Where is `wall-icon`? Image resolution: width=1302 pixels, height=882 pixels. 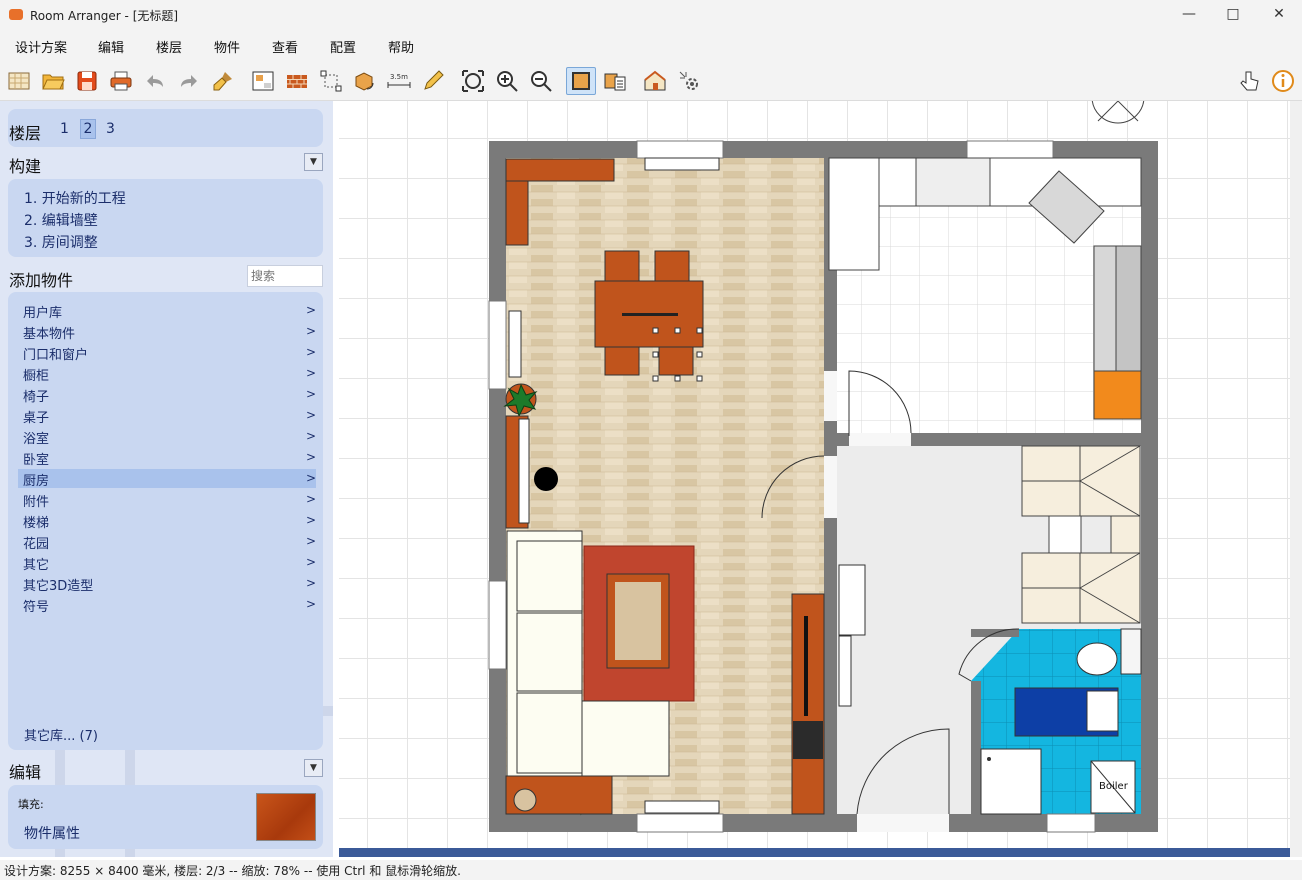
wall-icon is located at coordinates (297, 81).